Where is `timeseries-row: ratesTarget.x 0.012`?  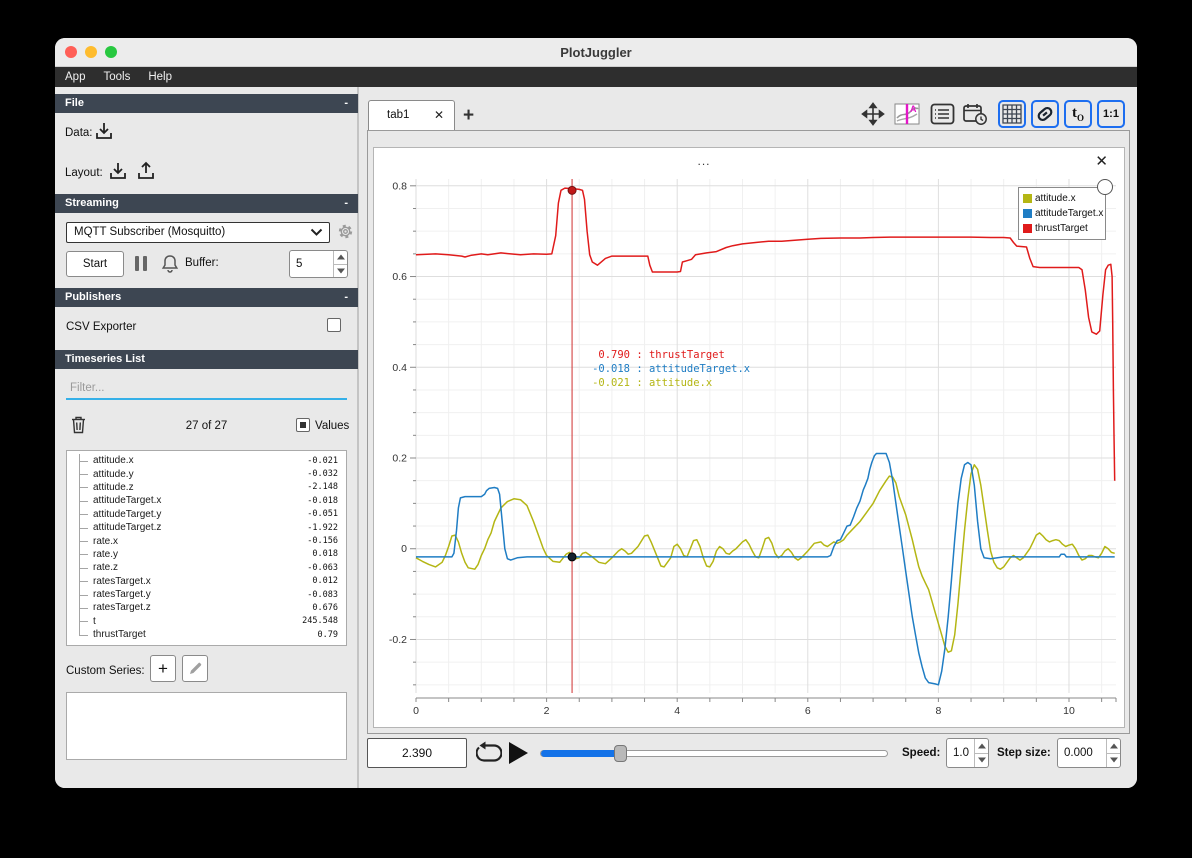
timeseries-row: ratesTarget.x 0.012 is located at coordinates (206, 581).